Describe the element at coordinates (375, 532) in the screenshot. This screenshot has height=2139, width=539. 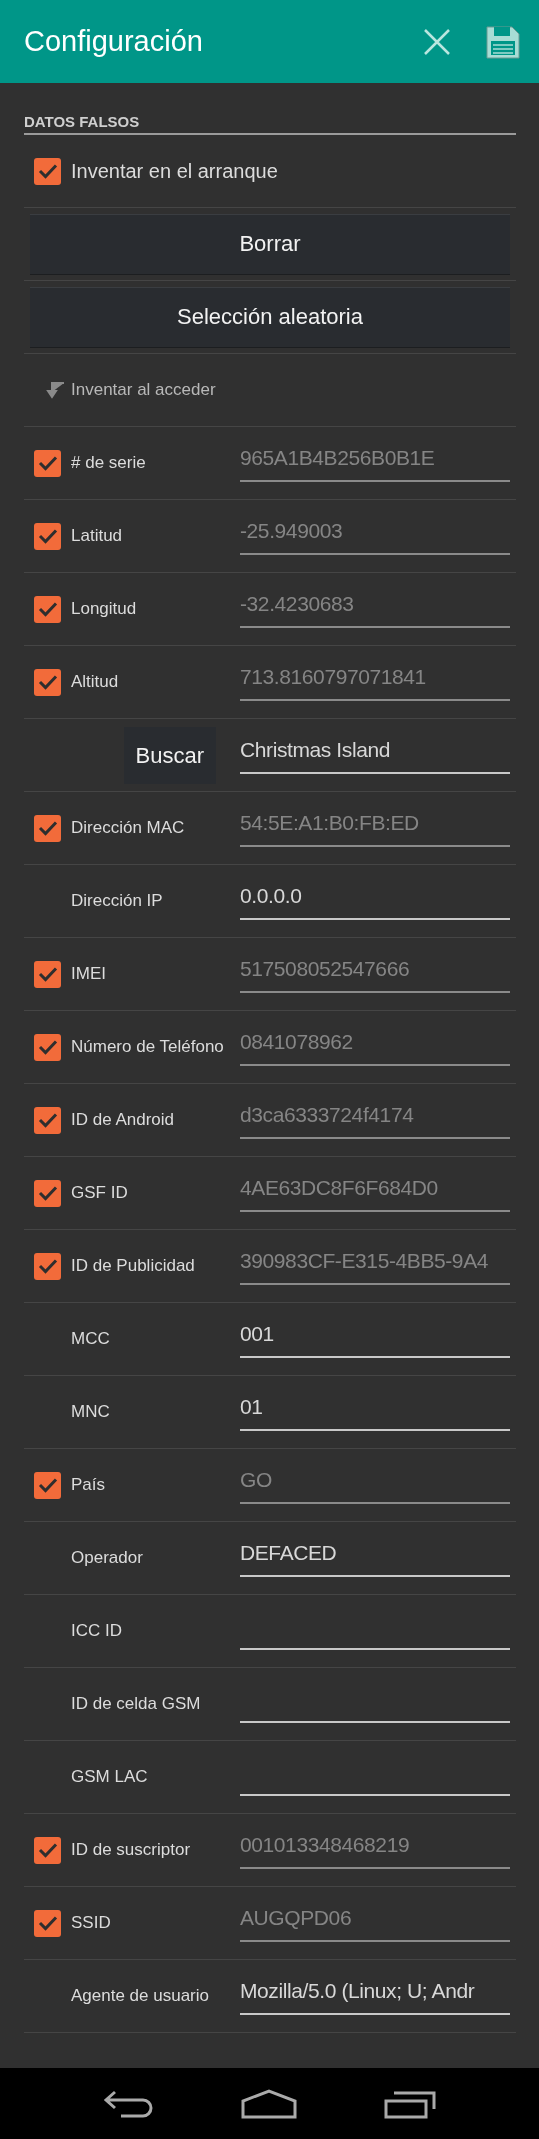
I see `input-field: -25.949003` at that location.